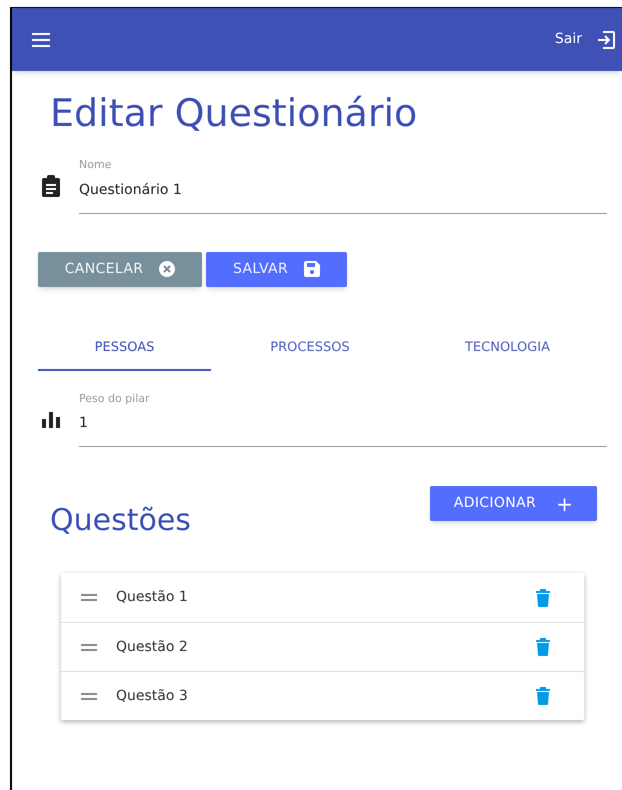 Image resolution: width=622 pixels, height=790 pixels. Describe the element at coordinates (565, 504) in the screenshot. I see `plus-icon: +` at that location.